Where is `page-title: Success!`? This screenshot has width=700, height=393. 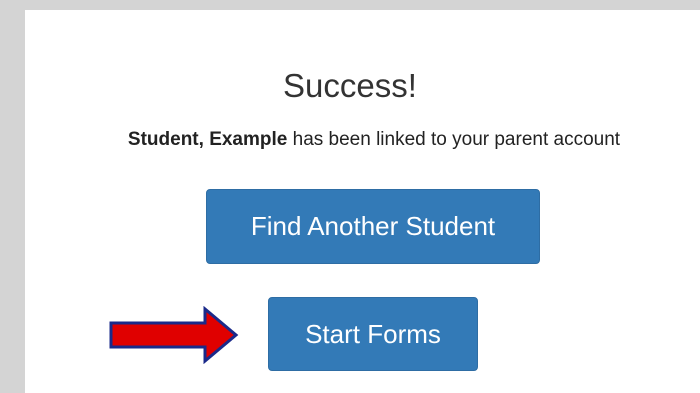 page-title: Success! is located at coordinates (350, 85).